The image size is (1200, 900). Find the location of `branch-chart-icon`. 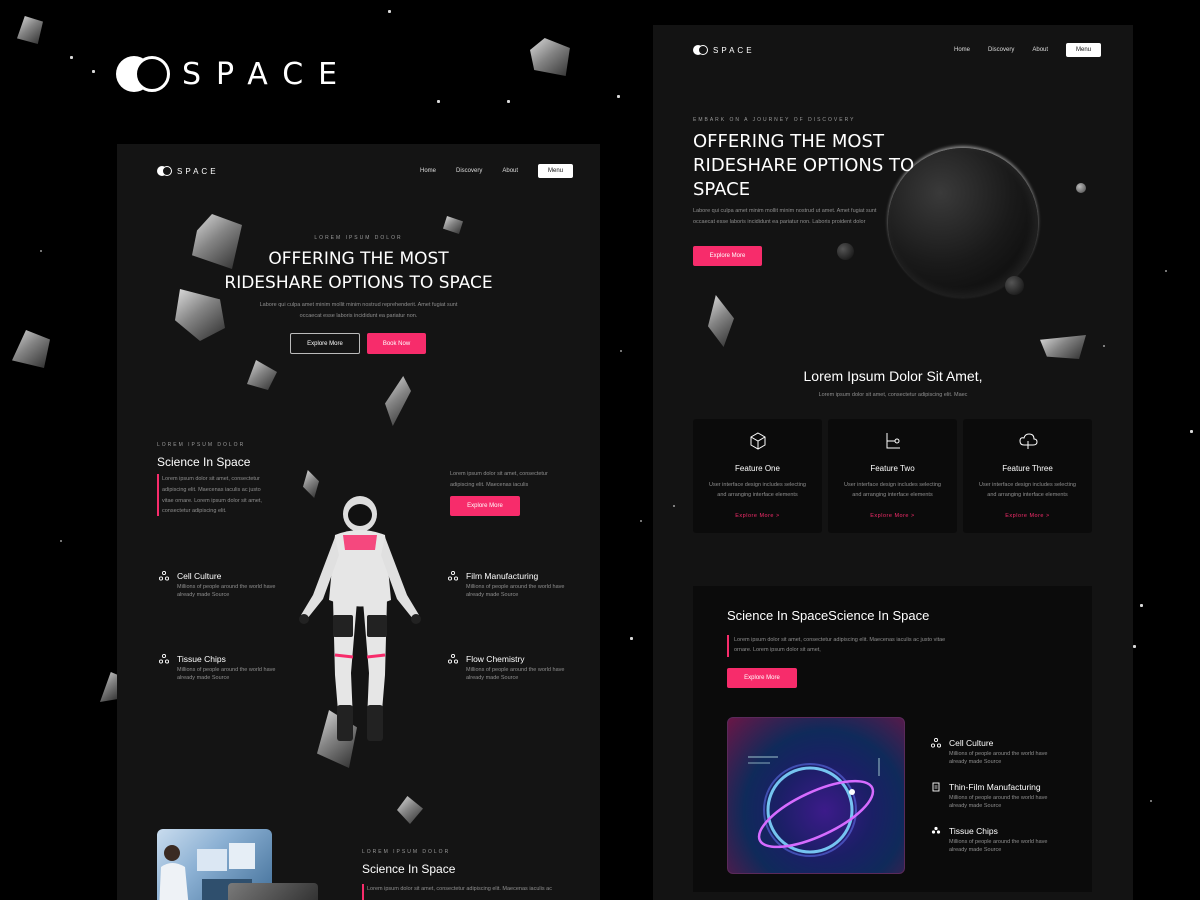

branch-chart-icon is located at coordinates (893, 441).